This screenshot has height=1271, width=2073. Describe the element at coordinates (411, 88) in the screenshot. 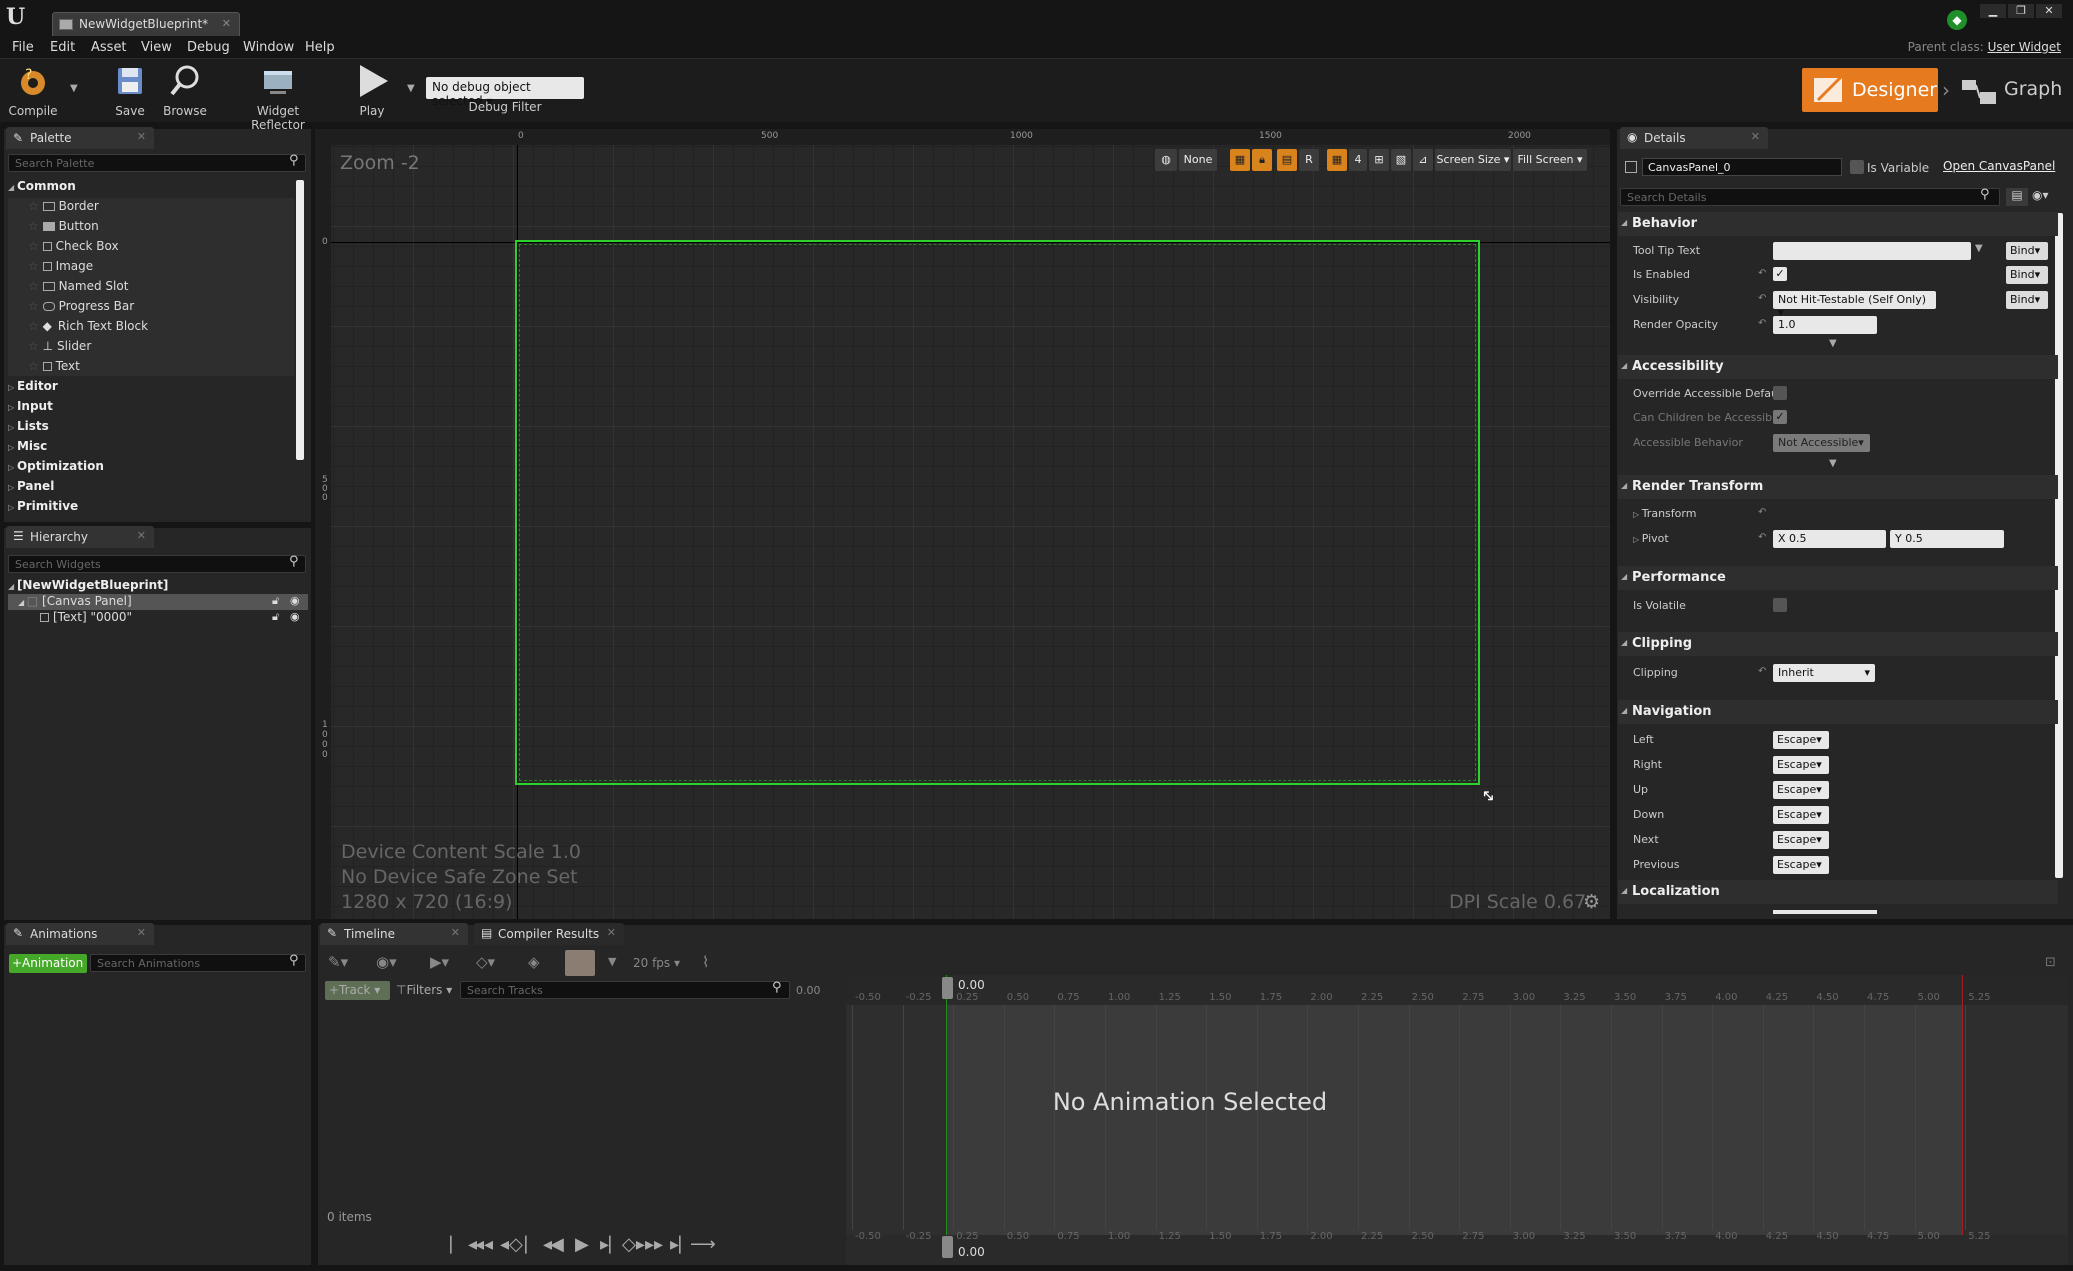

I see `play-options-chevron-icon: ▼` at that location.